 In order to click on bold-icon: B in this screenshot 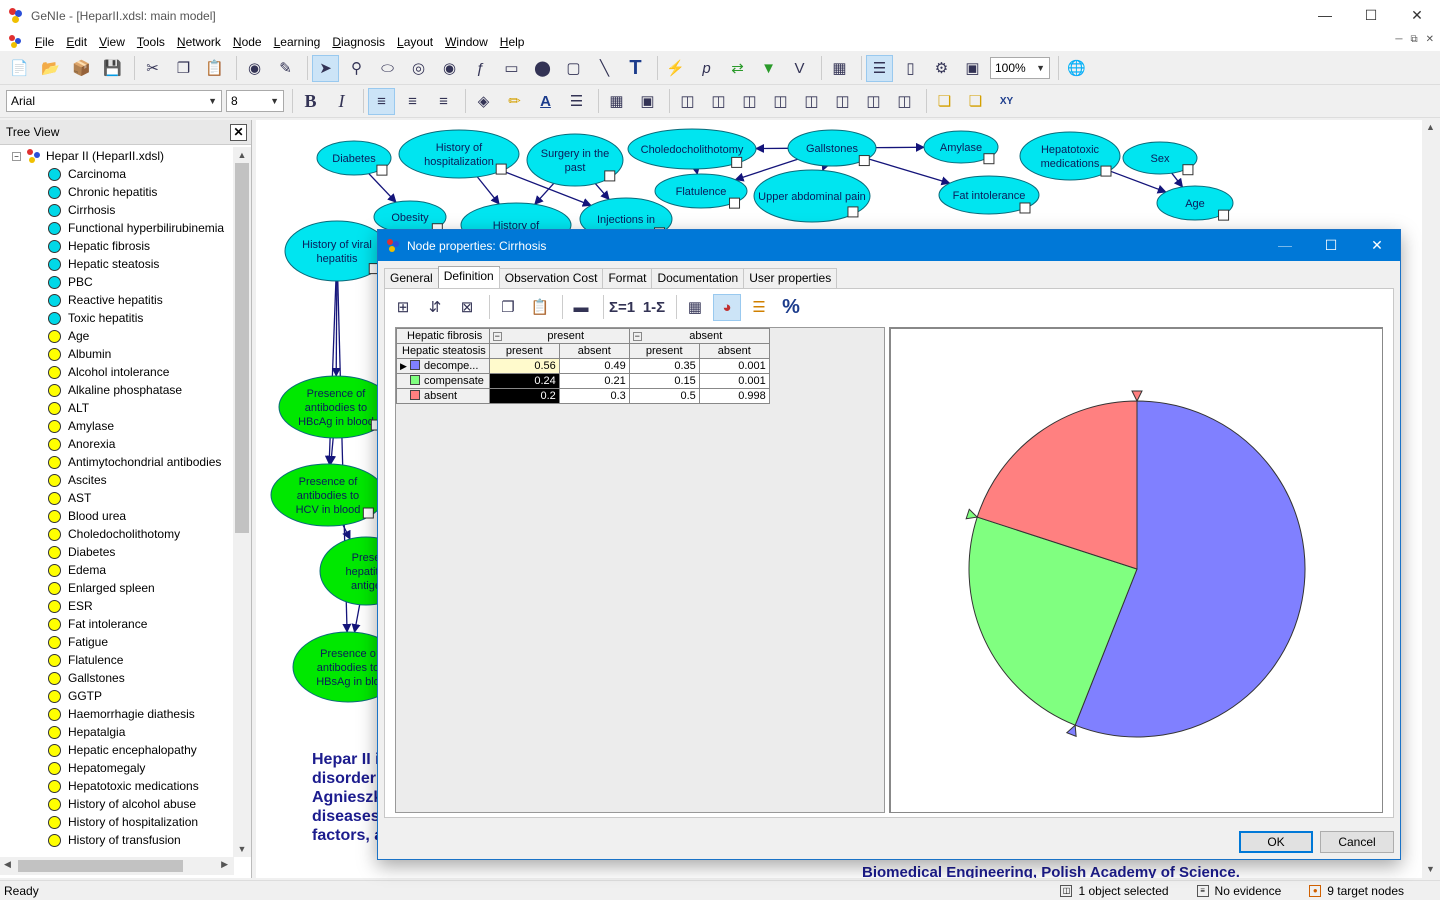, I will do `click(310, 101)`.